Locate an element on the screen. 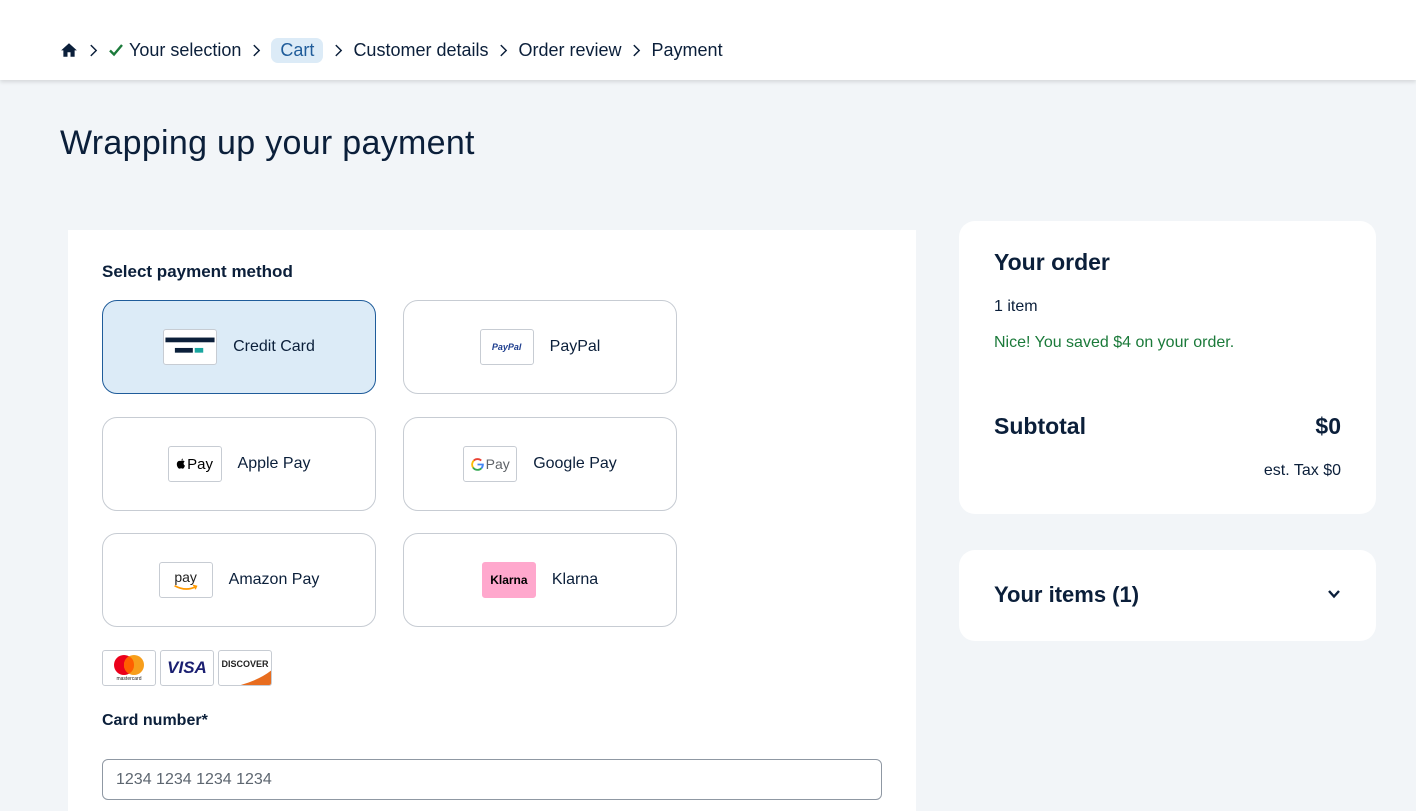 This screenshot has height=811, width=1416. items-title: Your items (1) is located at coordinates (1067, 594).